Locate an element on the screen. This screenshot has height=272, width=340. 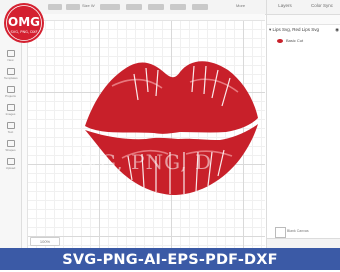
flip-button is located at coordinates (200, 7).